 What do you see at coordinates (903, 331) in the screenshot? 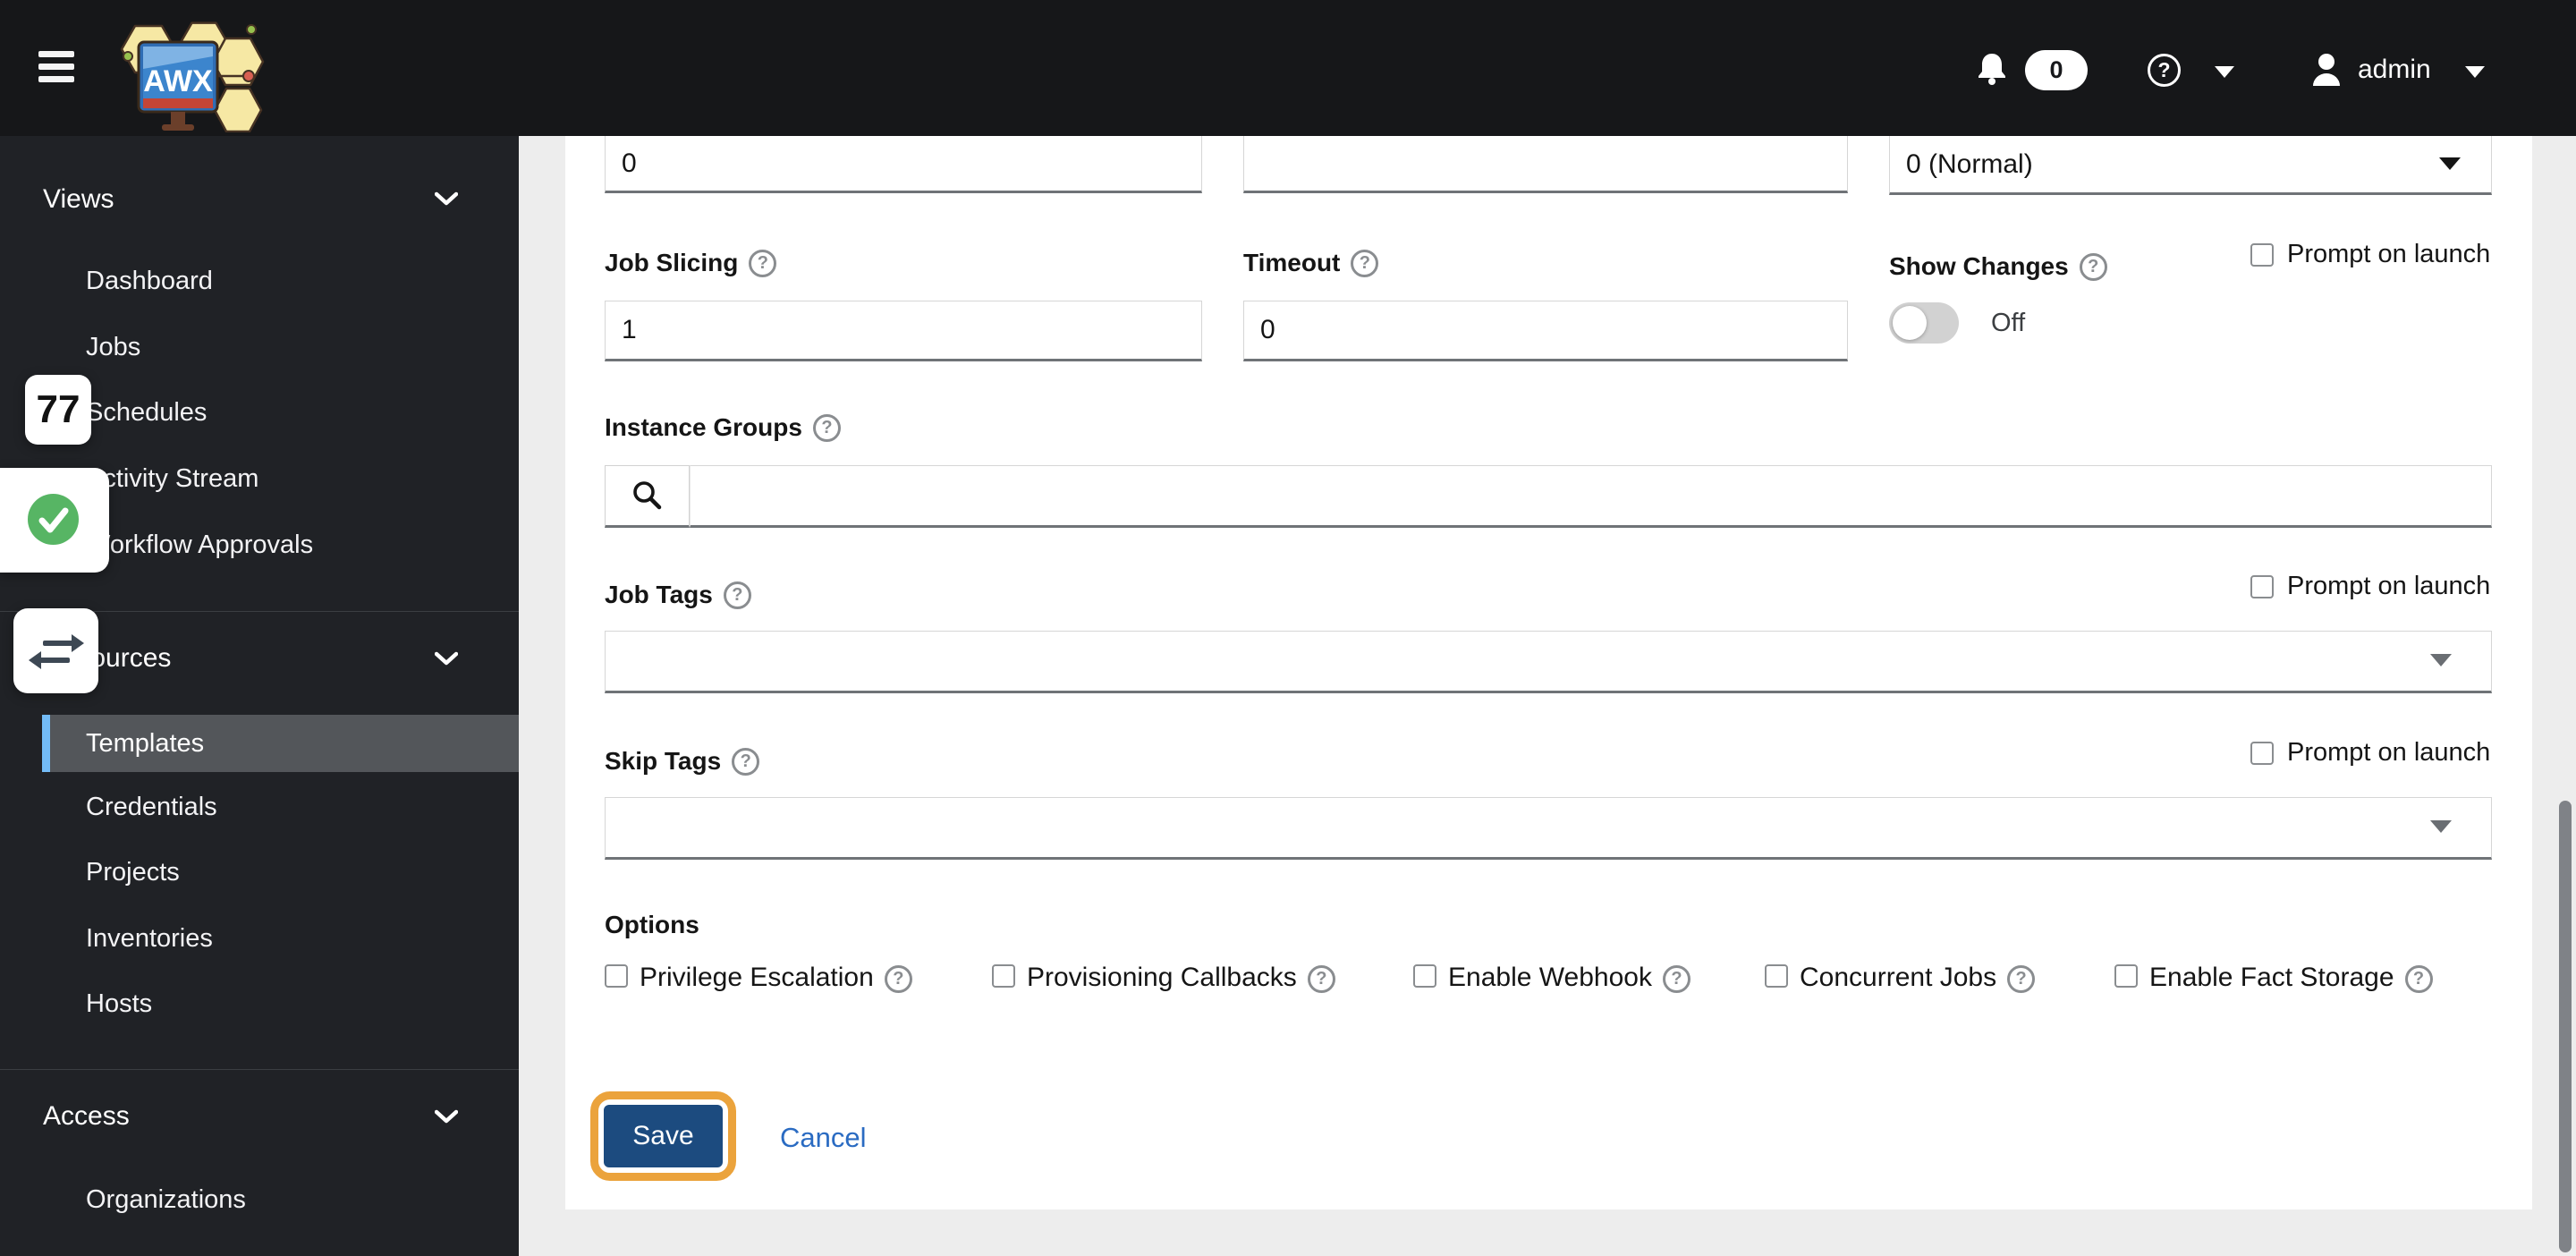
I see `job-slicing-input` at bounding box center [903, 331].